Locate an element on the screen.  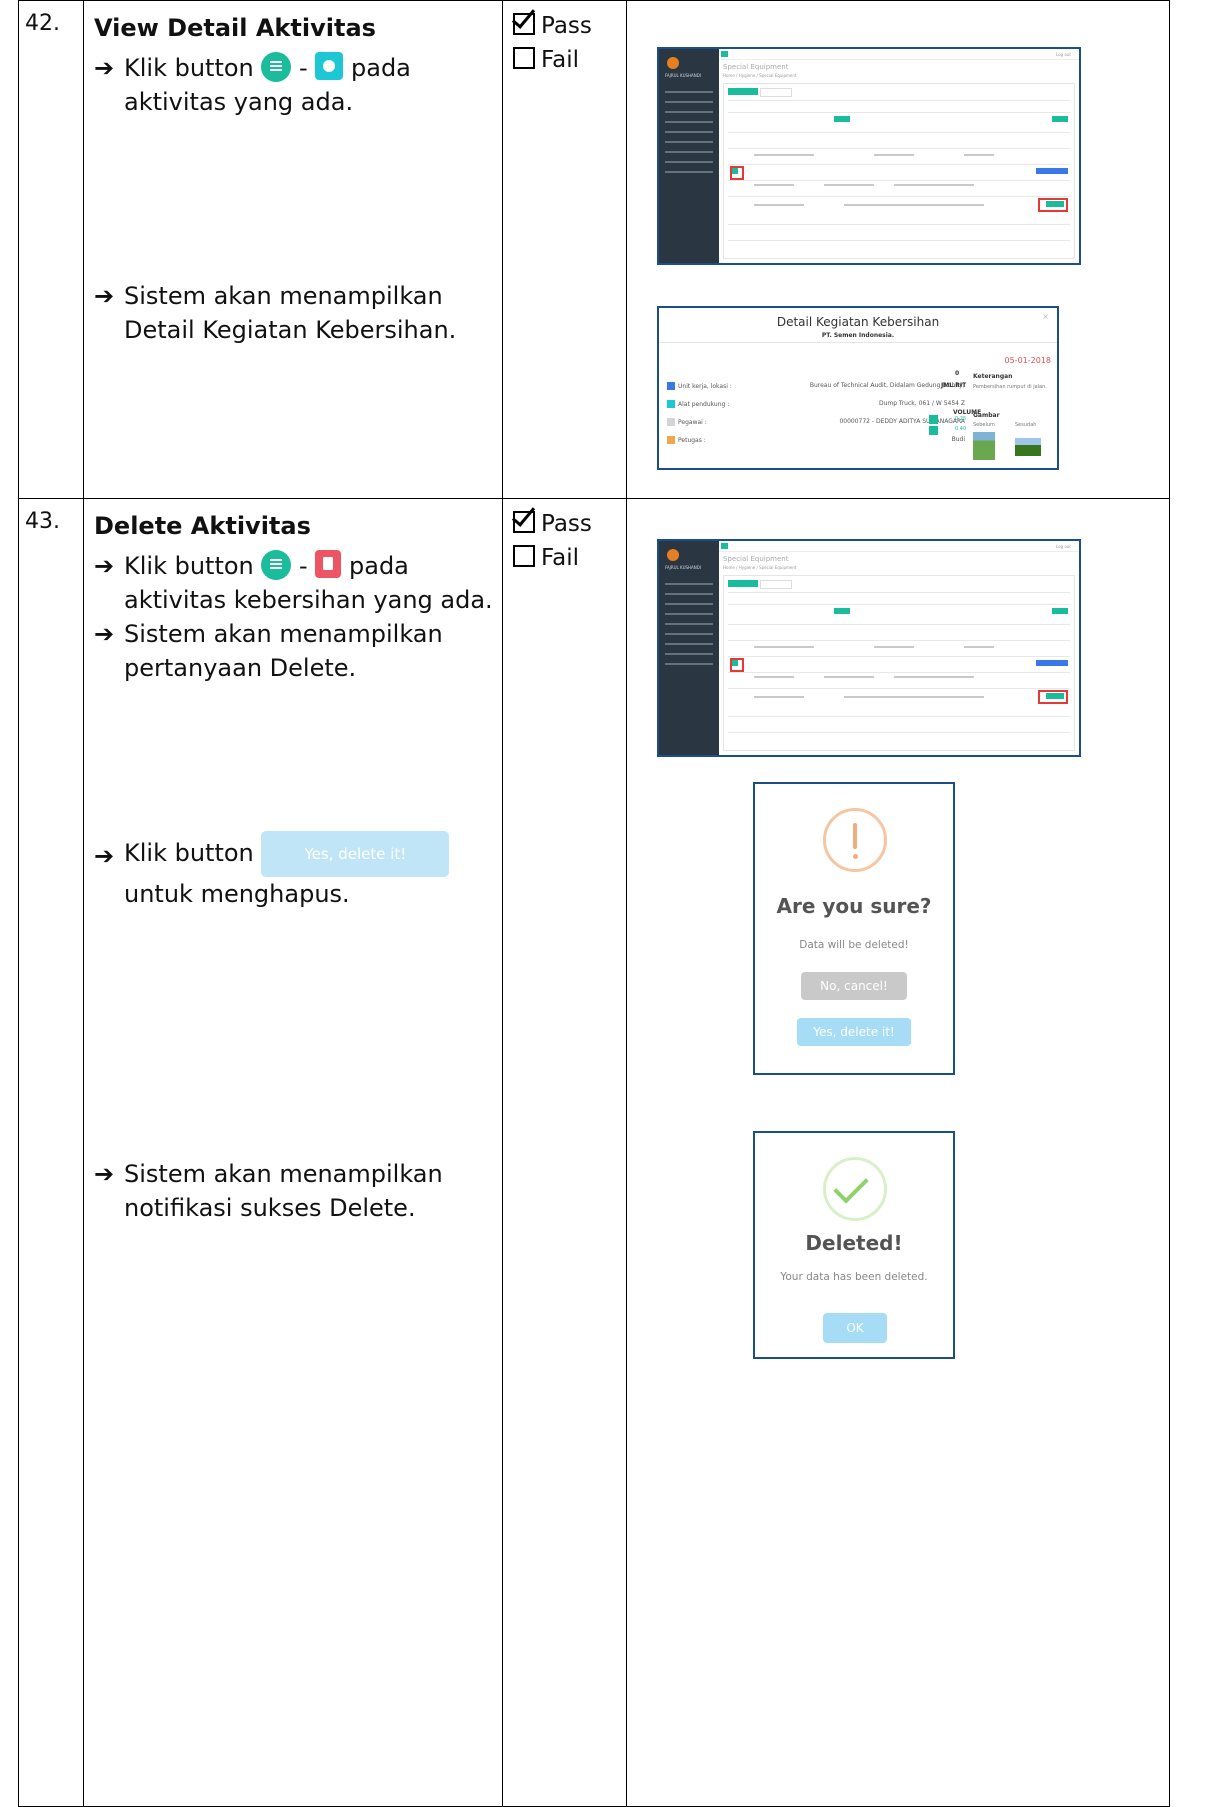
ok-button: OK is located at coordinates (855, 1328).